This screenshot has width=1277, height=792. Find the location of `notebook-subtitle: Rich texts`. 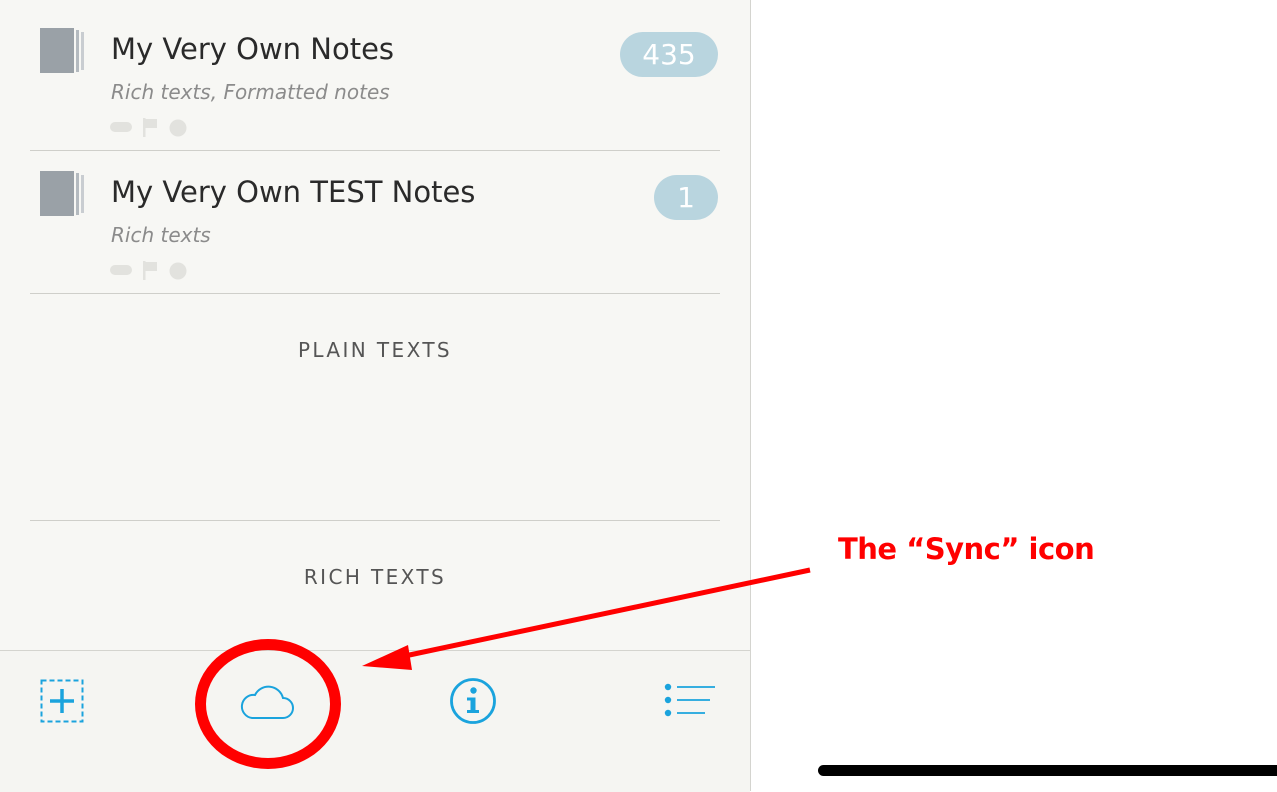

notebook-subtitle: Rich texts is located at coordinates (161, 235).